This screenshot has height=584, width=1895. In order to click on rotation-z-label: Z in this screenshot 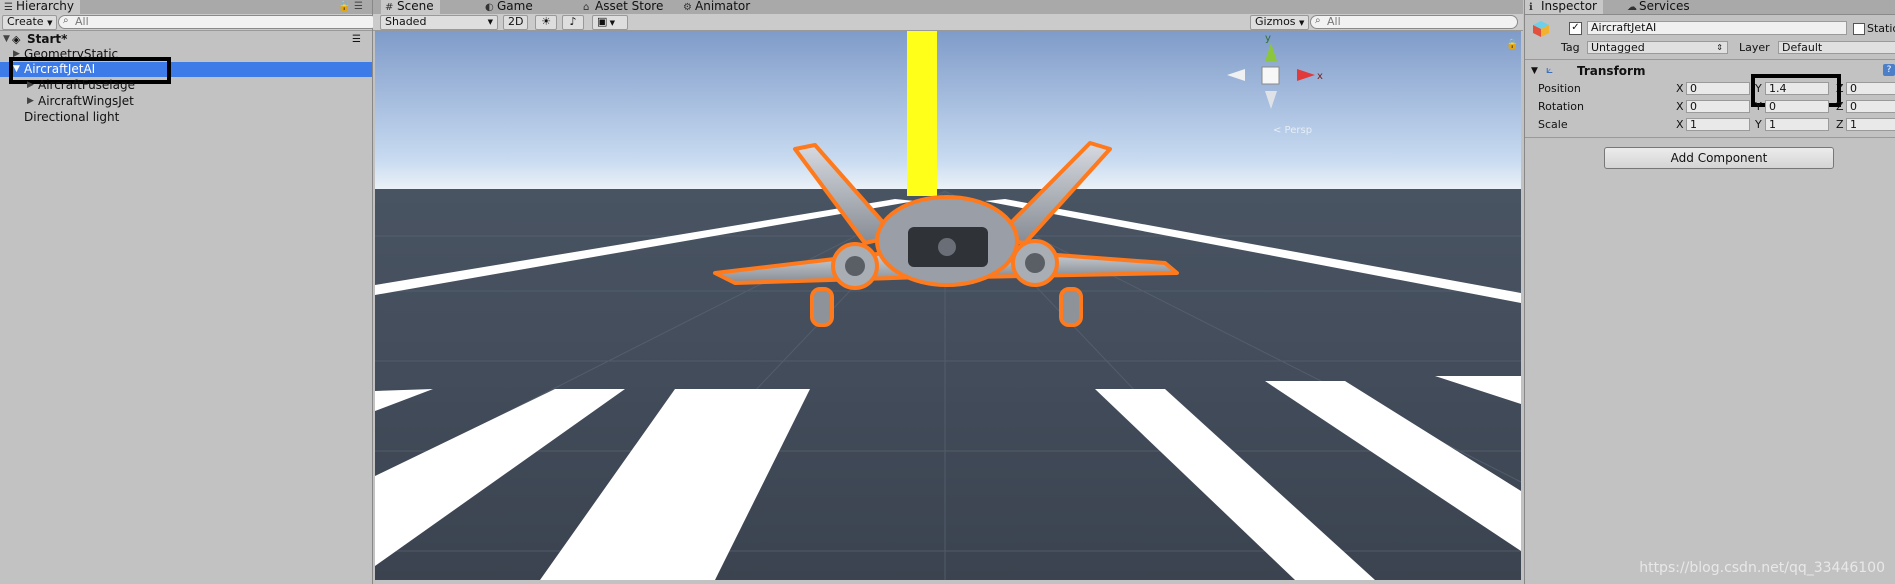, I will do `click(1840, 106)`.